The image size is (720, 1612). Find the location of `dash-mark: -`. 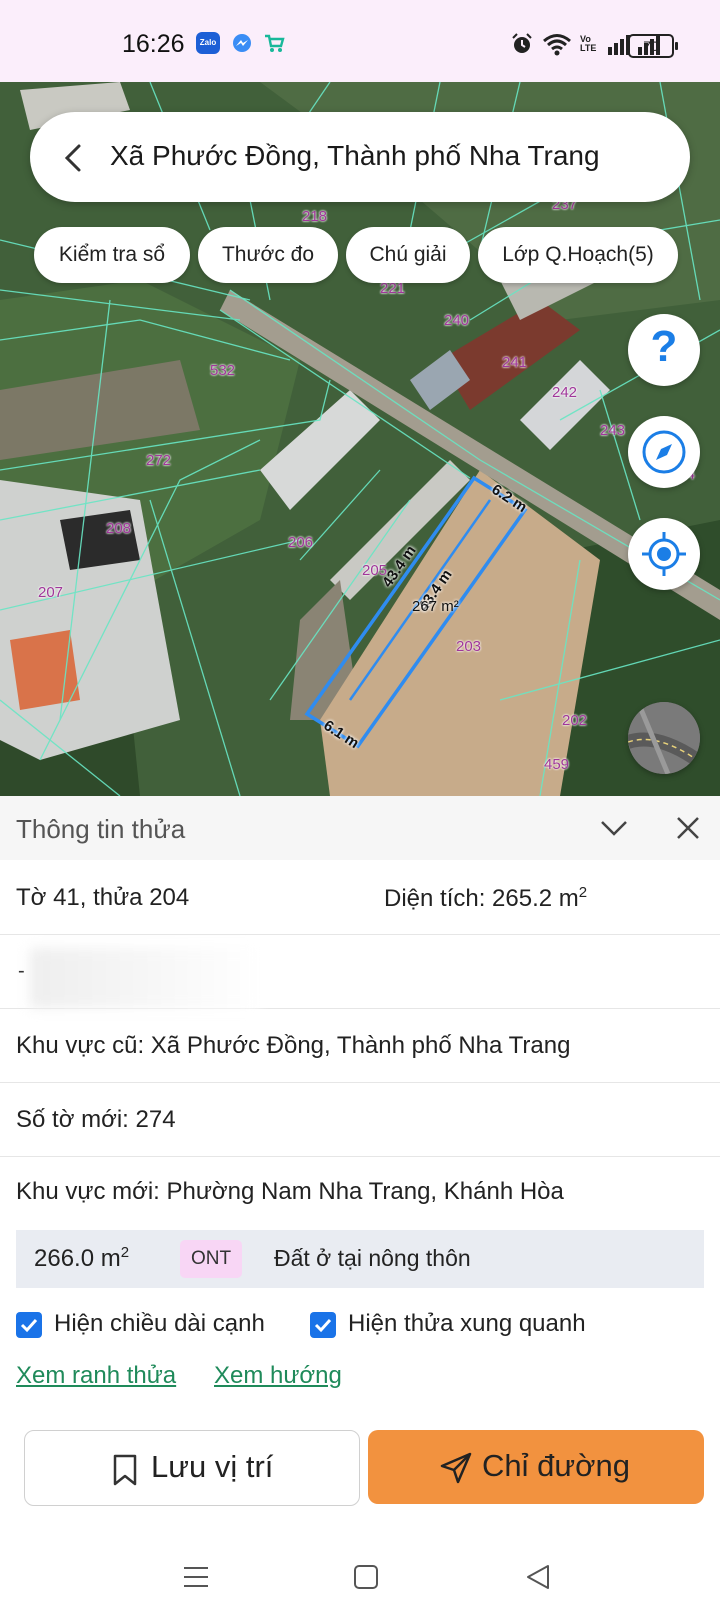

dash-mark: - is located at coordinates (21, 971).